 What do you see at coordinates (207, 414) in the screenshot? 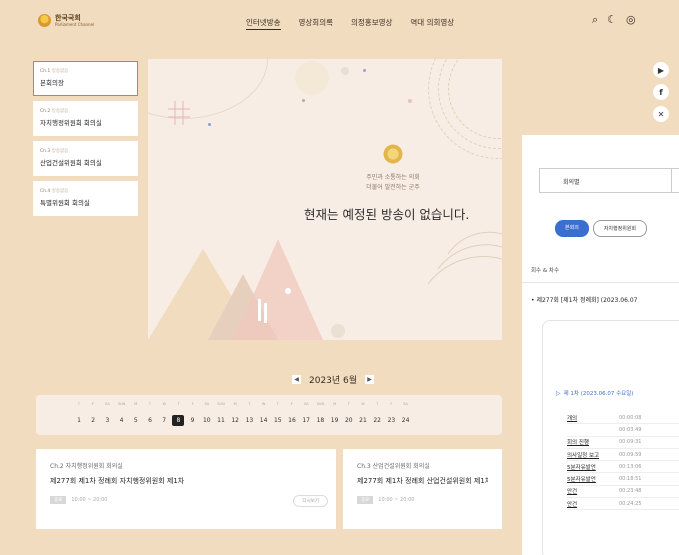
I see `date-item: SA 10` at bounding box center [207, 414].